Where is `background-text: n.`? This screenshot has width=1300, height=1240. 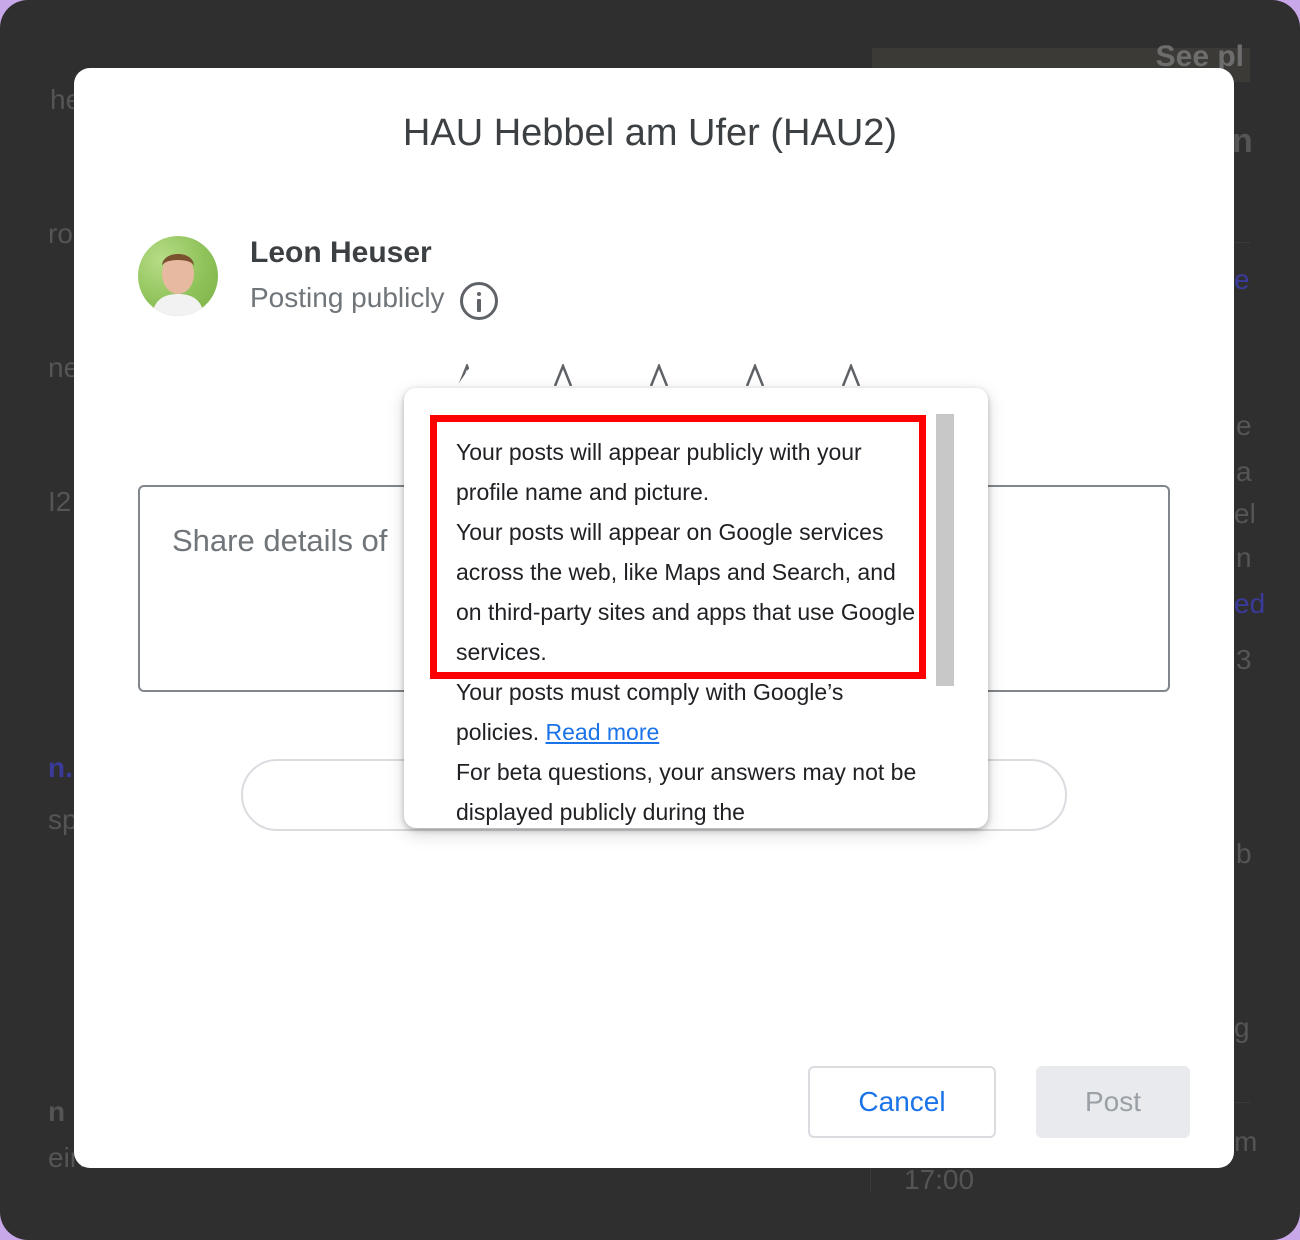 background-text: n. is located at coordinates (60, 767).